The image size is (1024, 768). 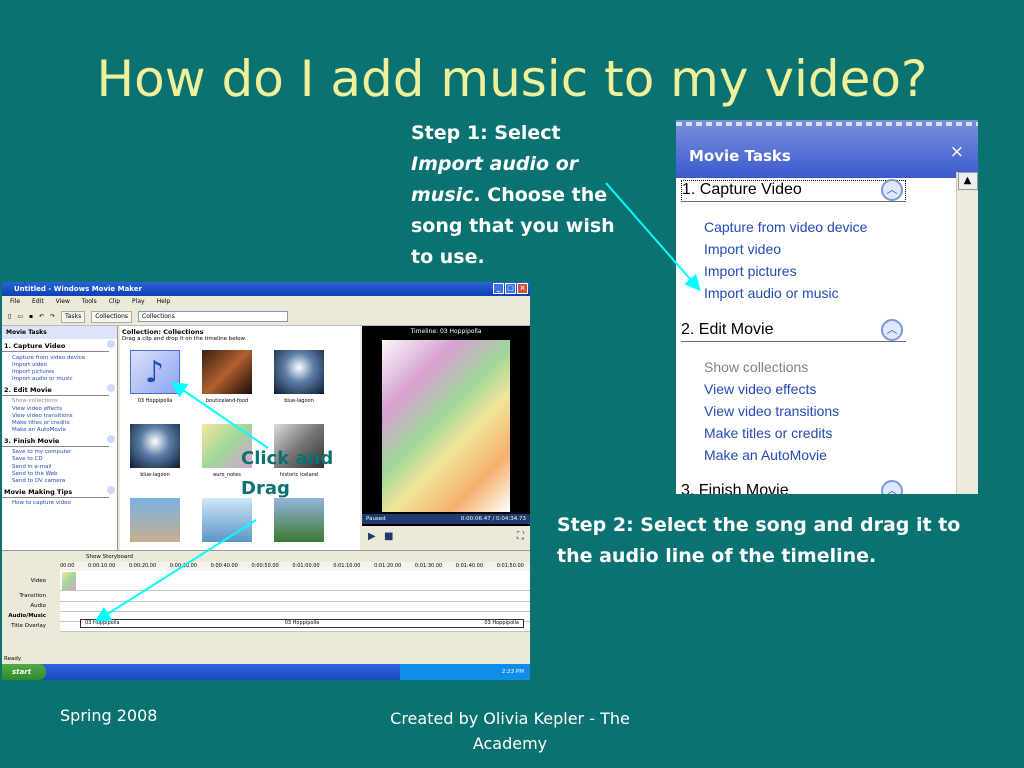 What do you see at coordinates (15, 302) in the screenshot?
I see `menu-file: File` at bounding box center [15, 302].